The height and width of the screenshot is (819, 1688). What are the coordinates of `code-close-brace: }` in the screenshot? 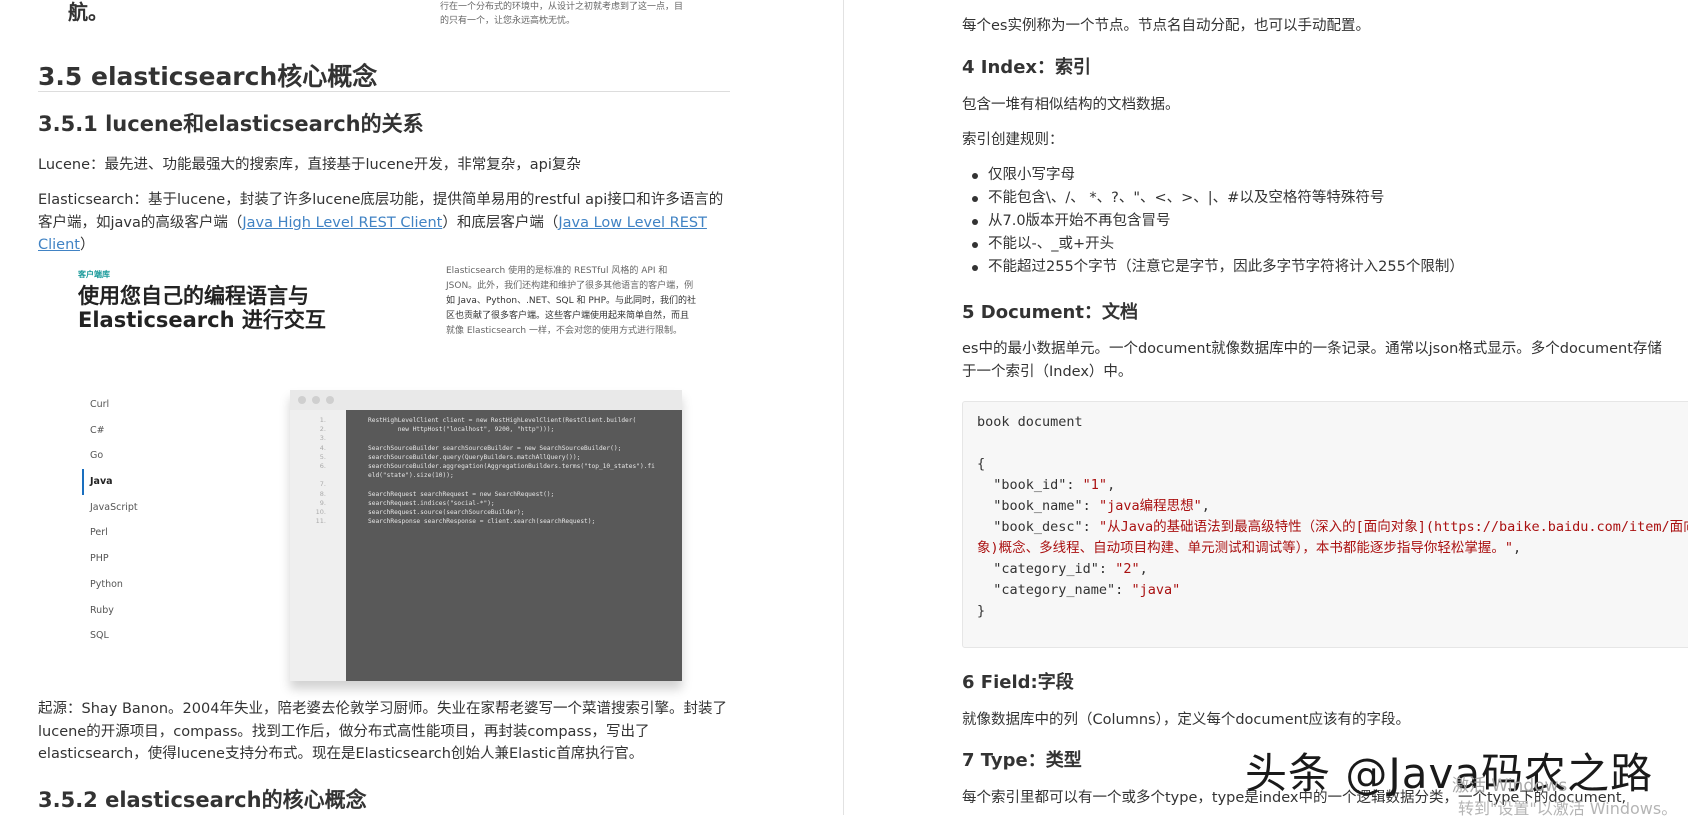 It's located at (981, 611).